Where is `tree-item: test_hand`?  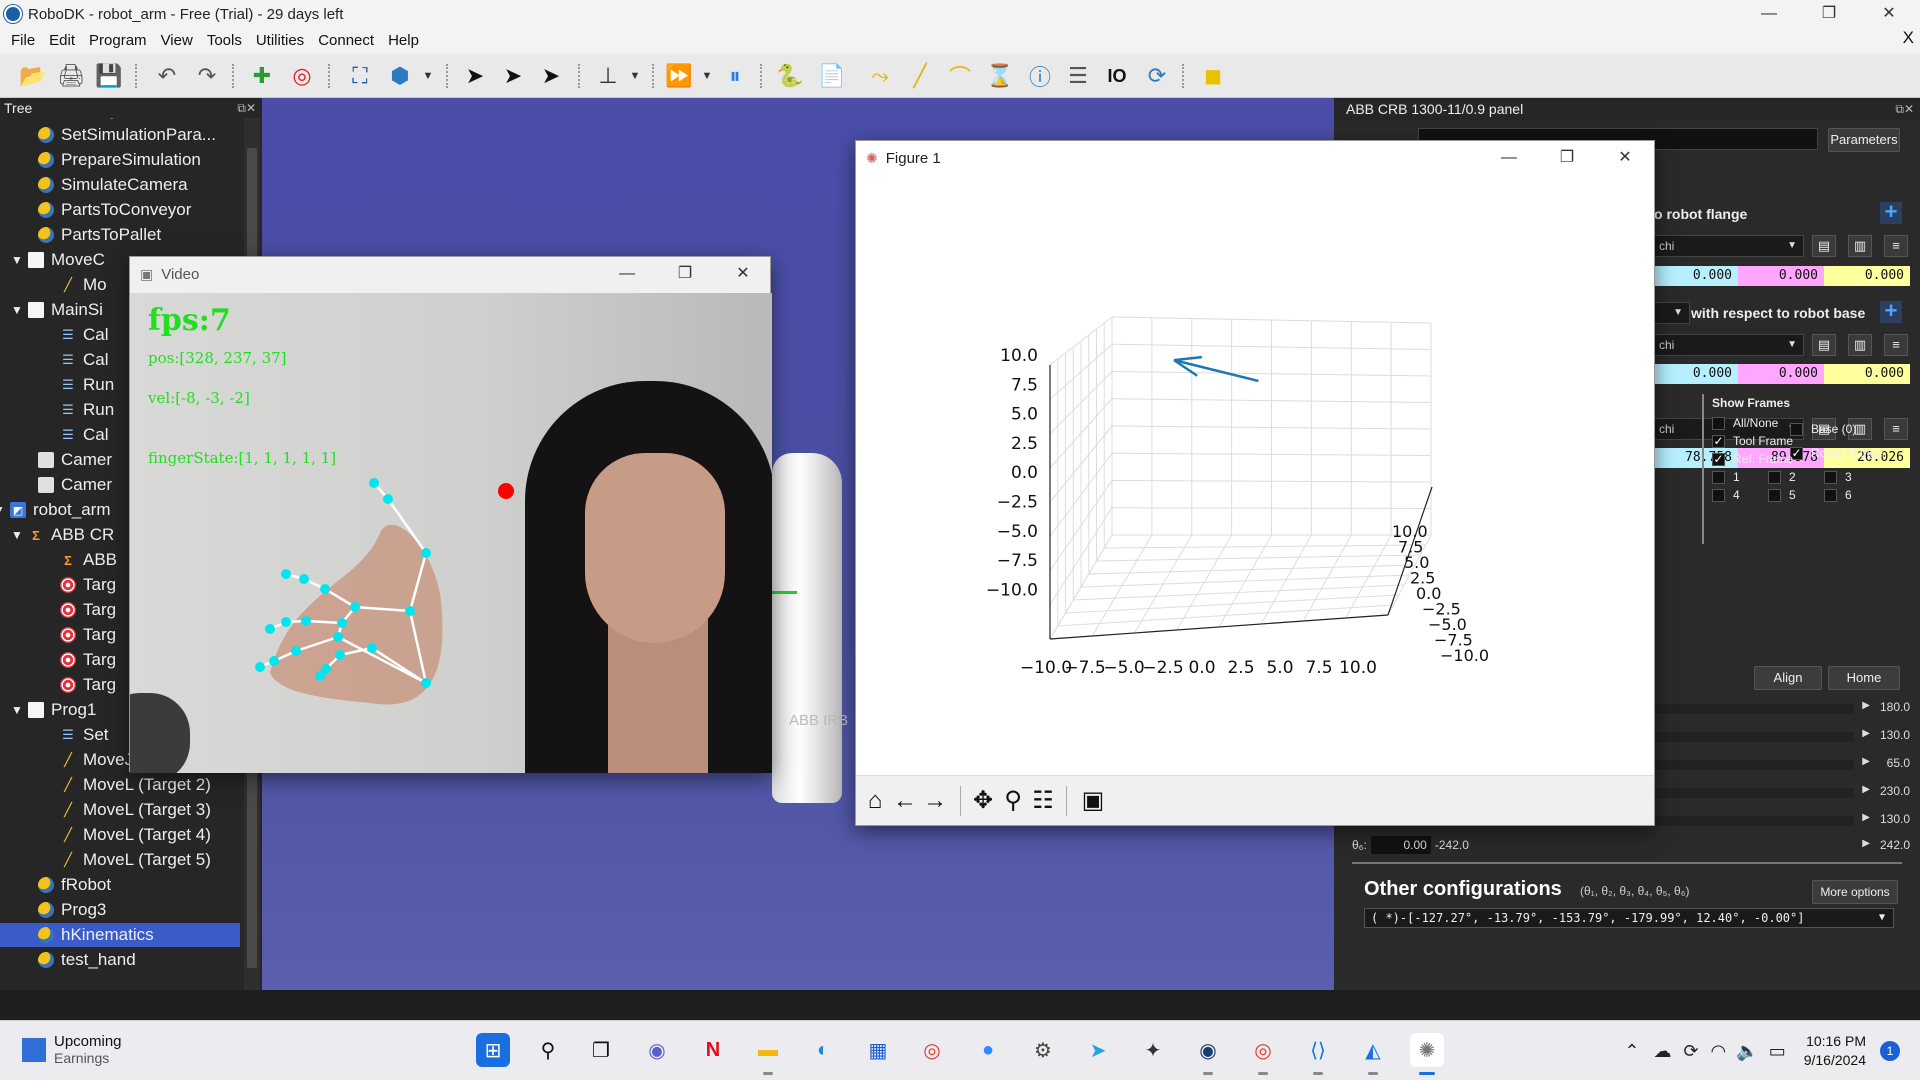 tree-item: test_hand is located at coordinates (87, 960).